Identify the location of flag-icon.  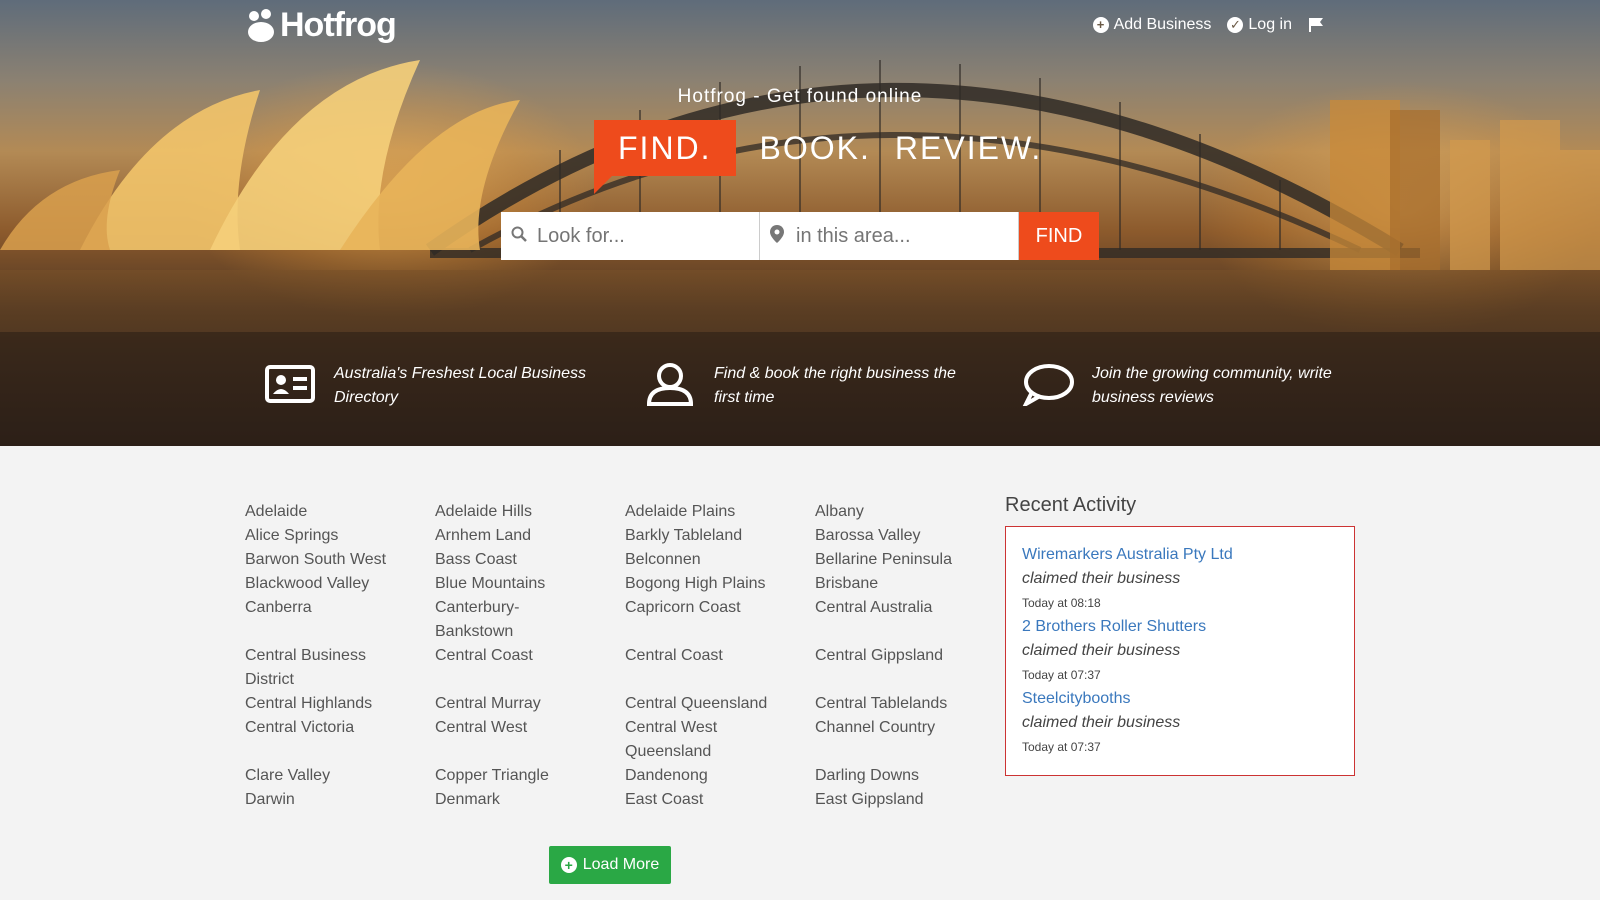
(1316, 25).